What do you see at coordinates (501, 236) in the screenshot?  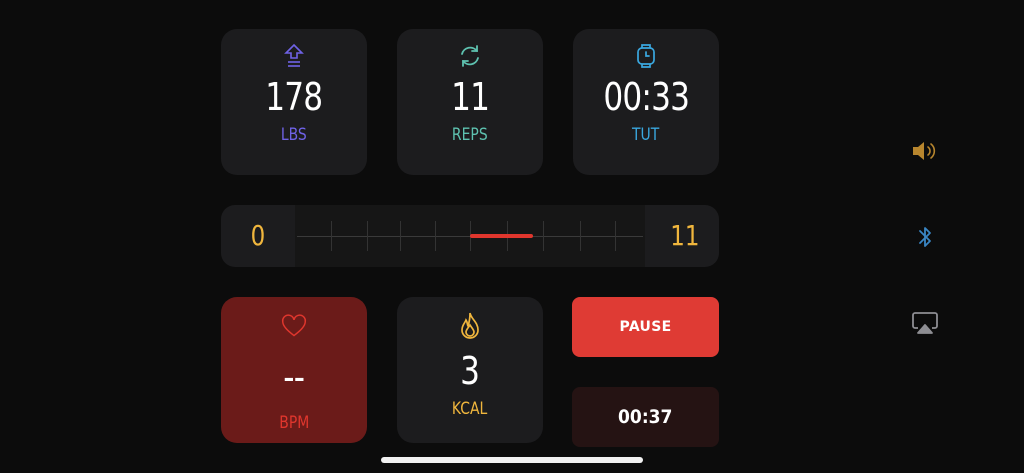 I see `rep-position-marker` at bounding box center [501, 236].